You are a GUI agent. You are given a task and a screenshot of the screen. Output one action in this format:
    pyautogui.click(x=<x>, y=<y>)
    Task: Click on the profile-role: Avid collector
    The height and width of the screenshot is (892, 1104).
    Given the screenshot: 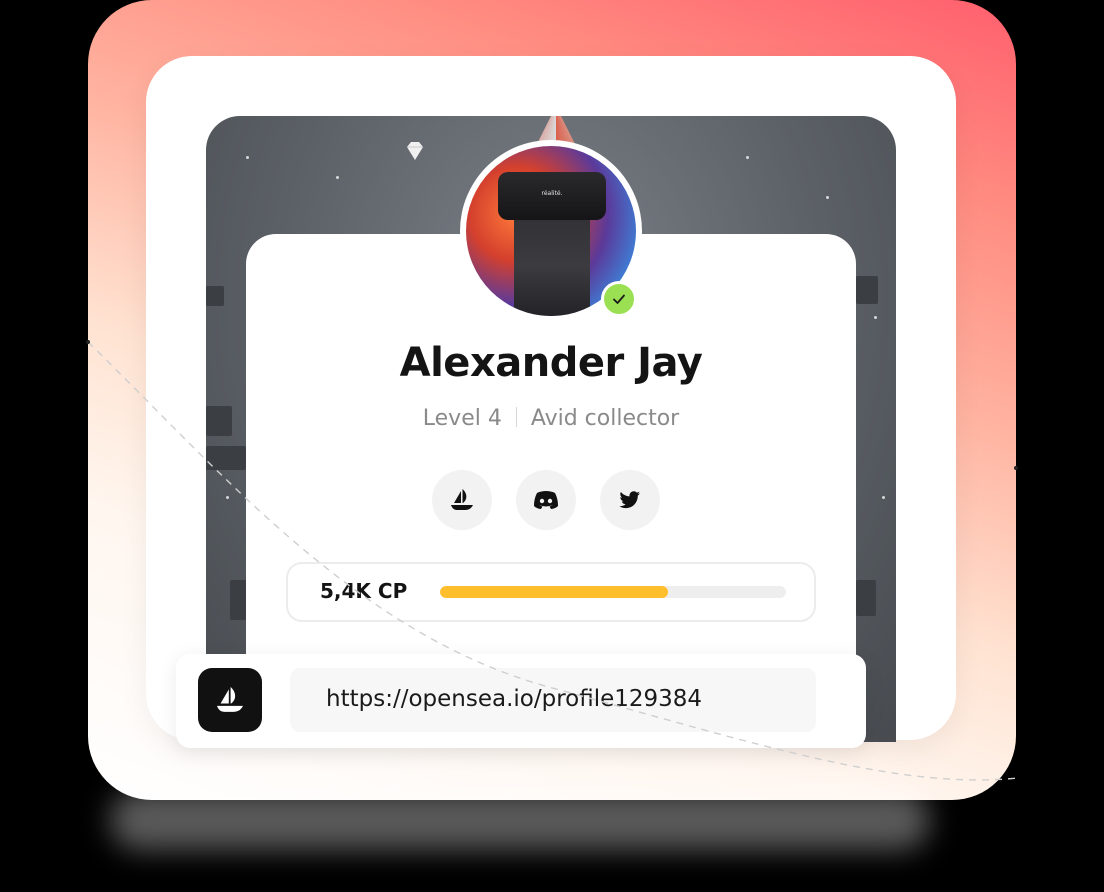 What is the action you would take?
    pyautogui.click(x=605, y=418)
    